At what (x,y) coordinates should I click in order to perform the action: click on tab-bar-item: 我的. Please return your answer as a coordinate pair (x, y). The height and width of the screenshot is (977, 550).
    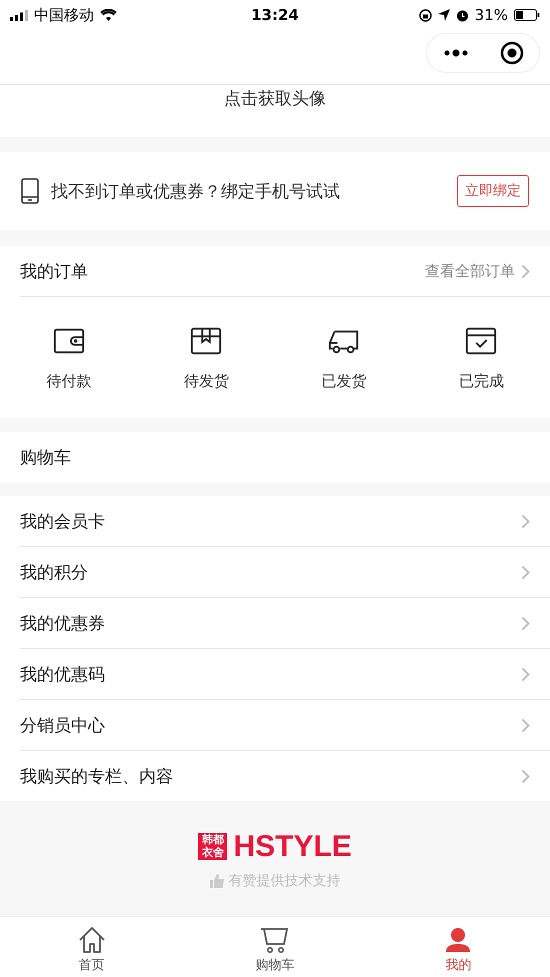
    Looking at the image, I should click on (458, 947).